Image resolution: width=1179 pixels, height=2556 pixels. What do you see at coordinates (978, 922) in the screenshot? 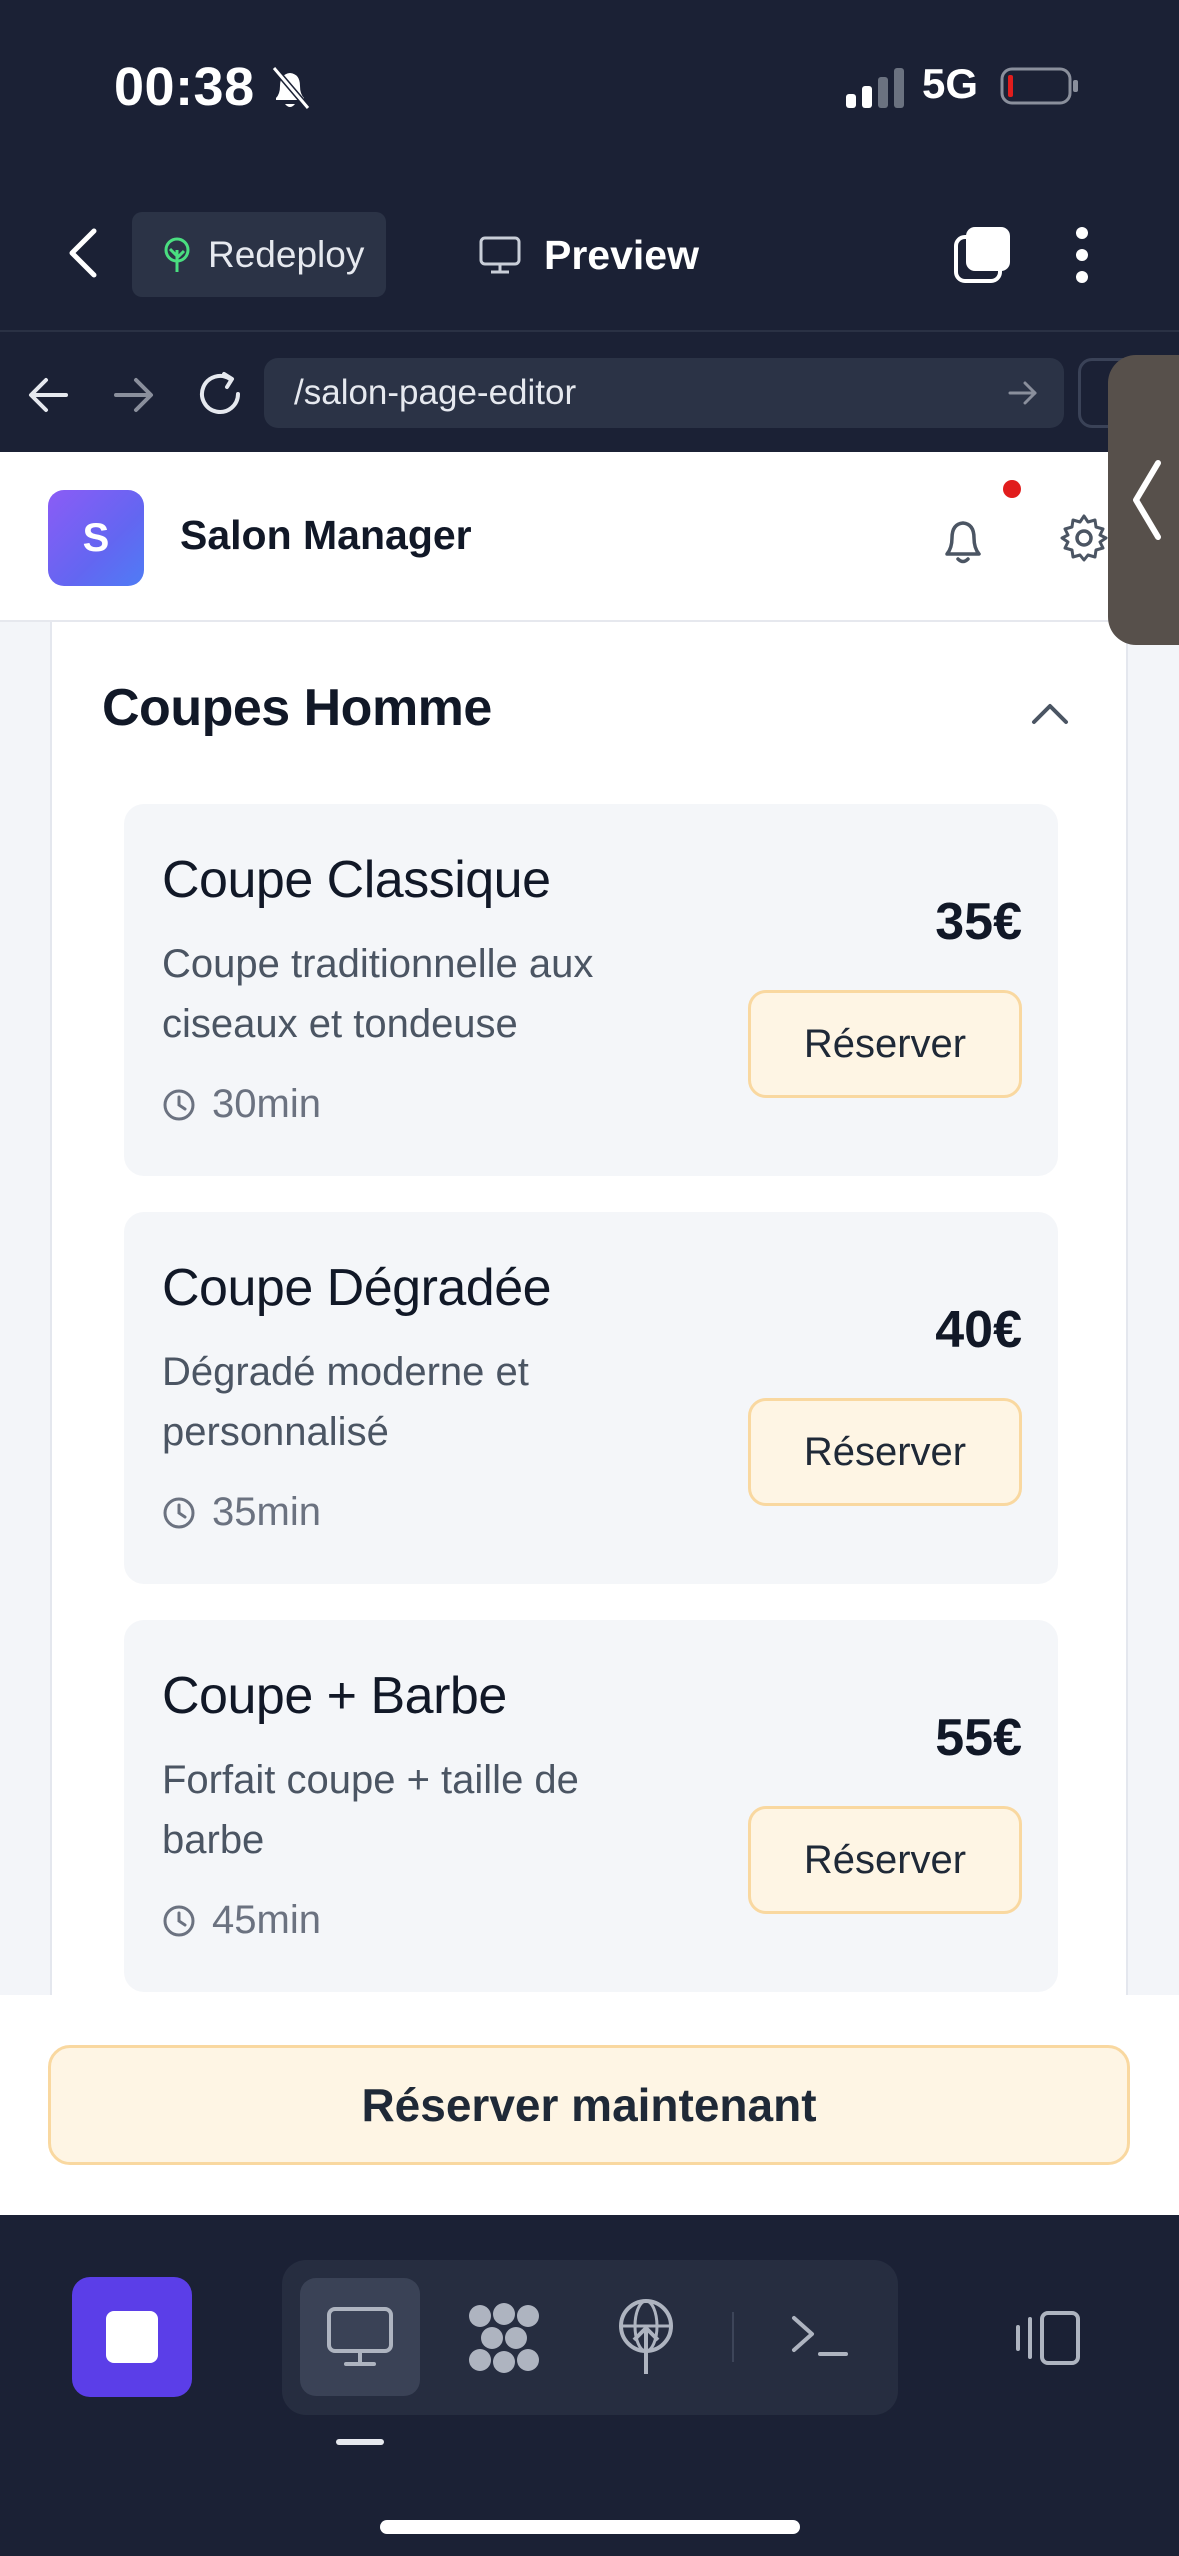
I see `service-price: 35€` at bounding box center [978, 922].